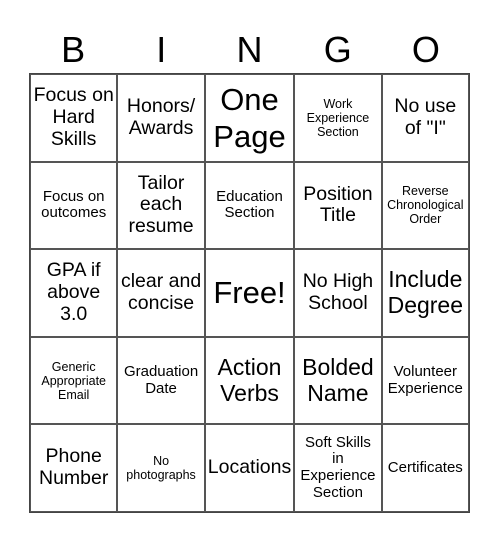 Image resolution: width=500 pixels, height=544 pixels. I want to click on bingo-header: B I N G O, so click(249, 50).